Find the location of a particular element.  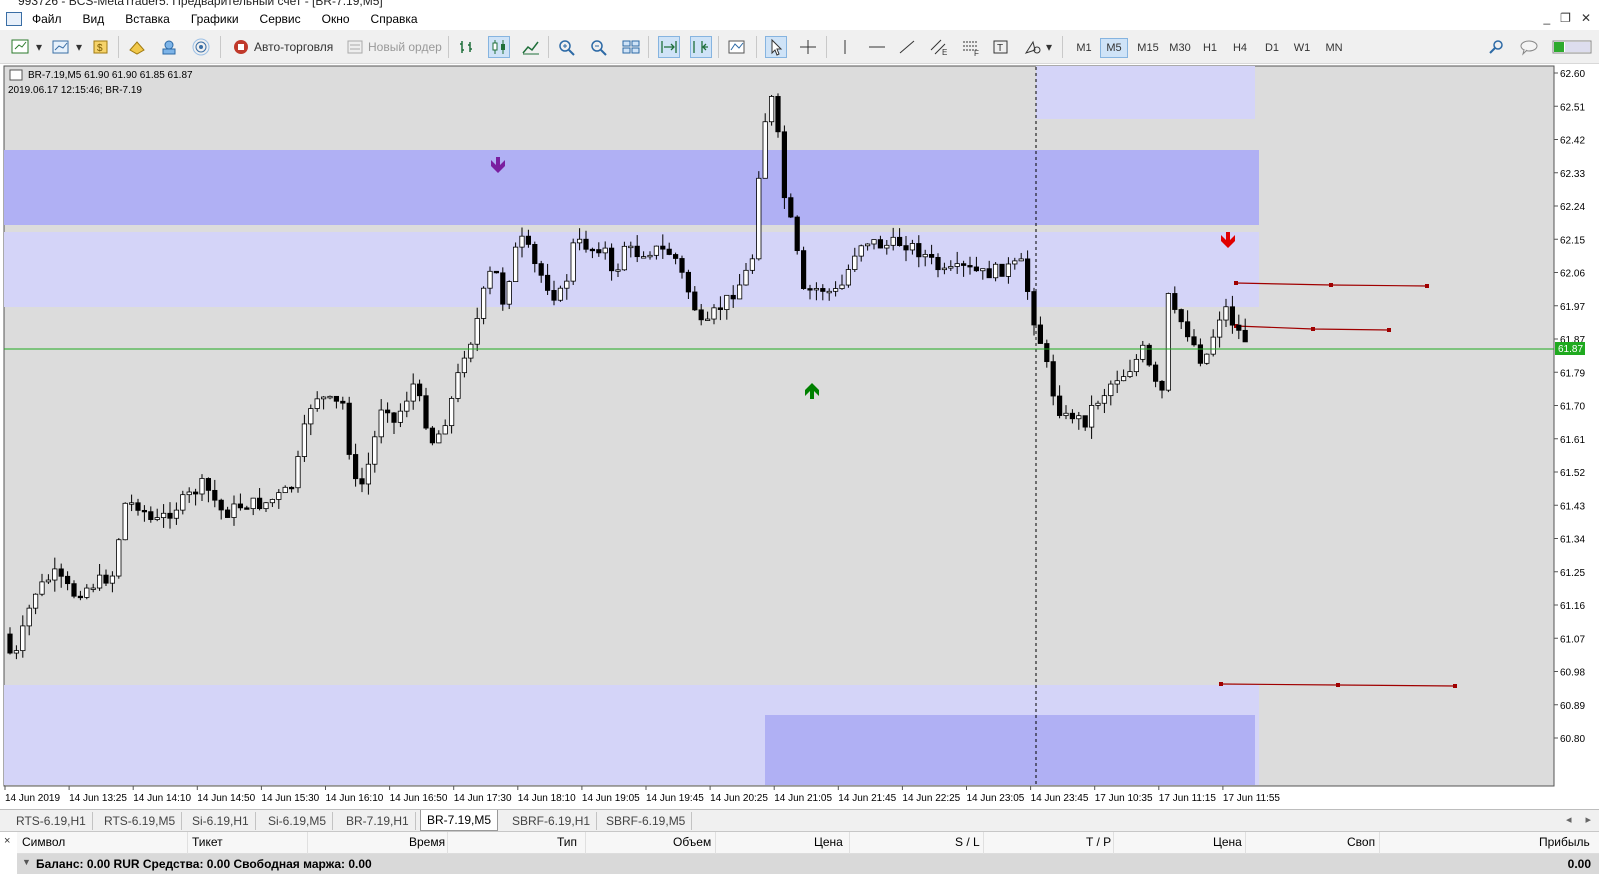

price-axis-label: 62.60 is located at coordinates (1572, 74).